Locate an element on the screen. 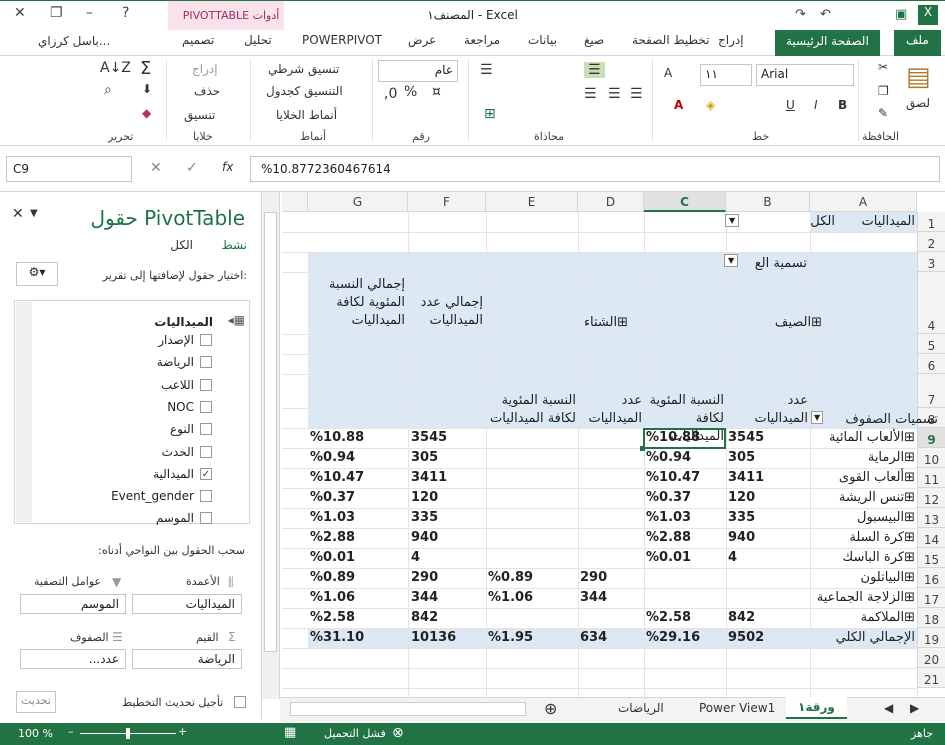 The image size is (945, 745). tab-powerpivot: POWERPIVOT is located at coordinates (342, 40).